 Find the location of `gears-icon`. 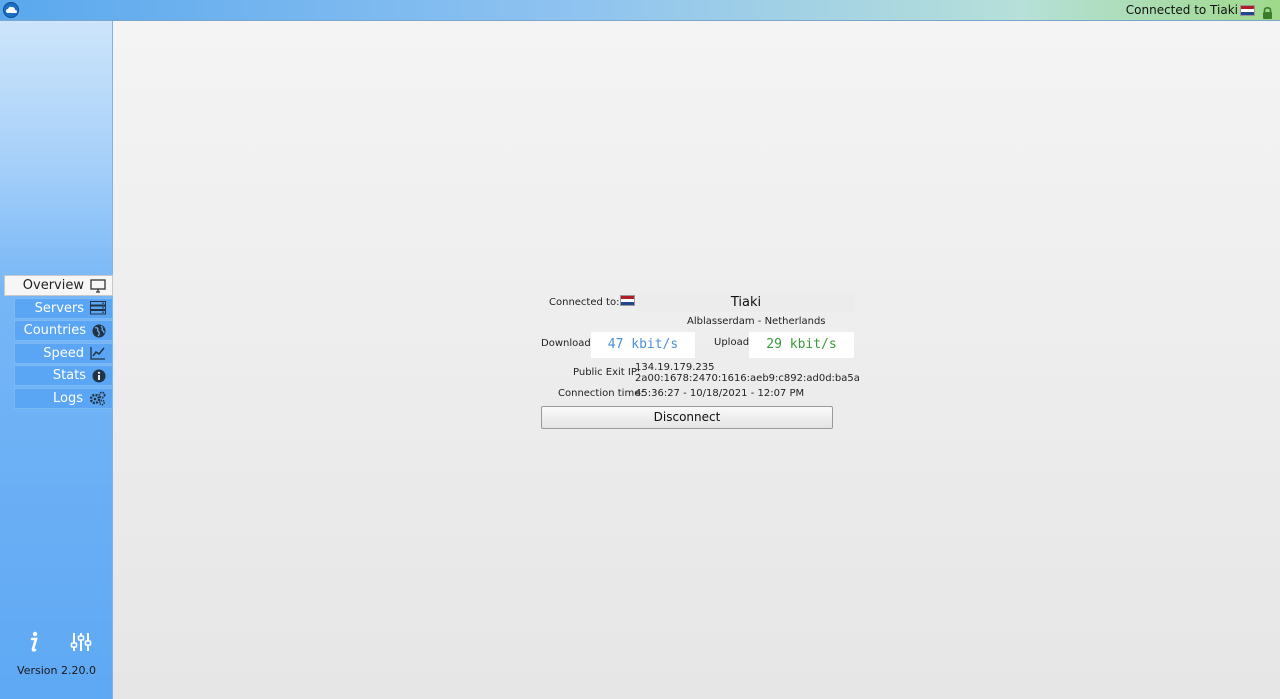

gears-icon is located at coordinates (97, 398).